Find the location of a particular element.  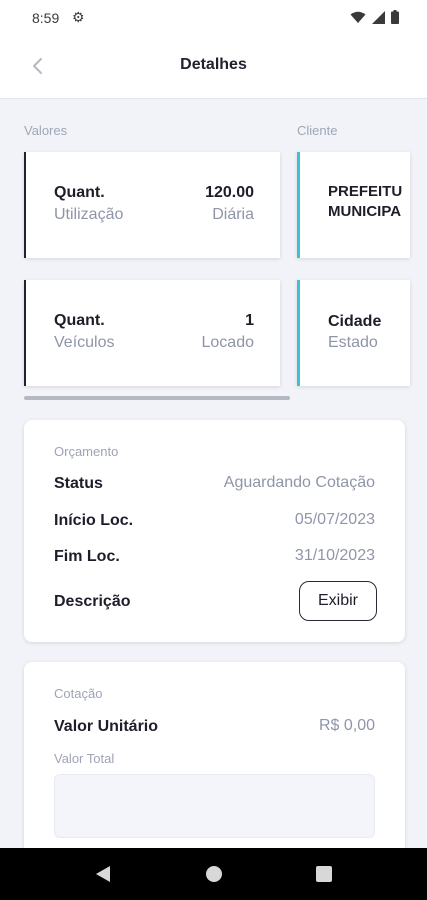

inicio-loc-value: 05/07/2023 is located at coordinates (334, 519).